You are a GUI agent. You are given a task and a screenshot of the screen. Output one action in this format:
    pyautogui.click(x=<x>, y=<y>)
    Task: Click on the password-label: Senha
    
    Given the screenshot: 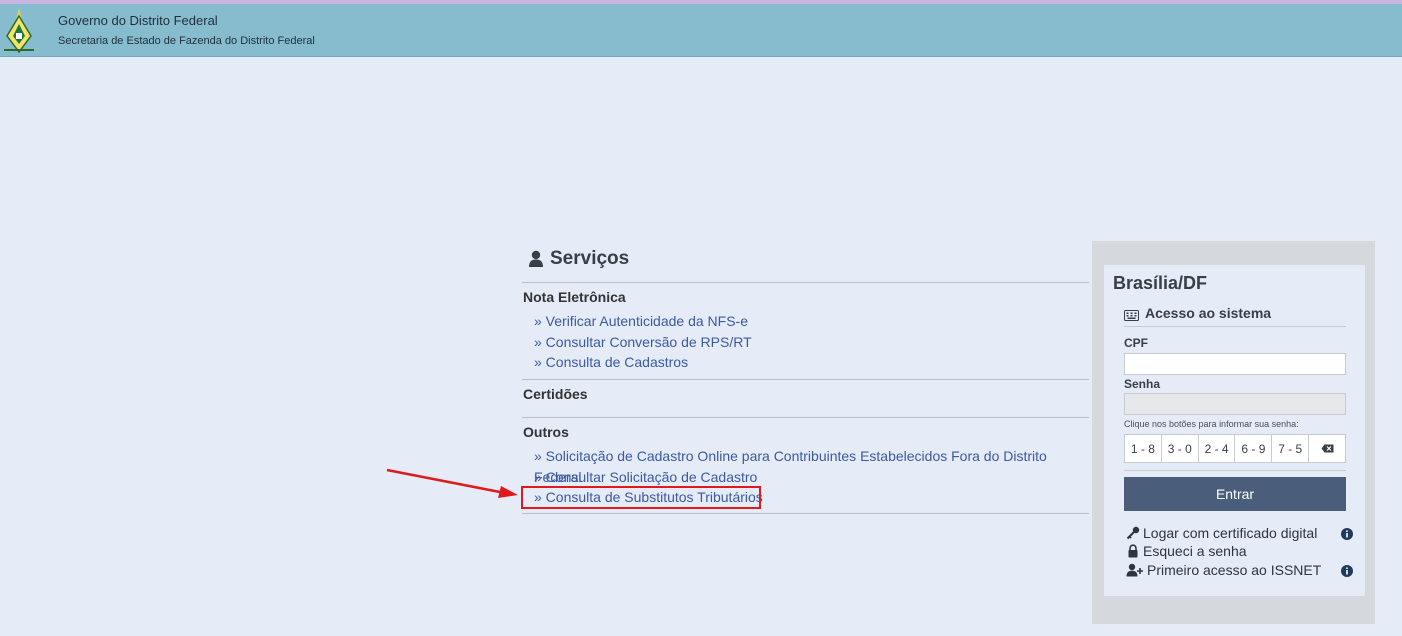 What is the action you would take?
    pyautogui.click(x=1142, y=384)
    